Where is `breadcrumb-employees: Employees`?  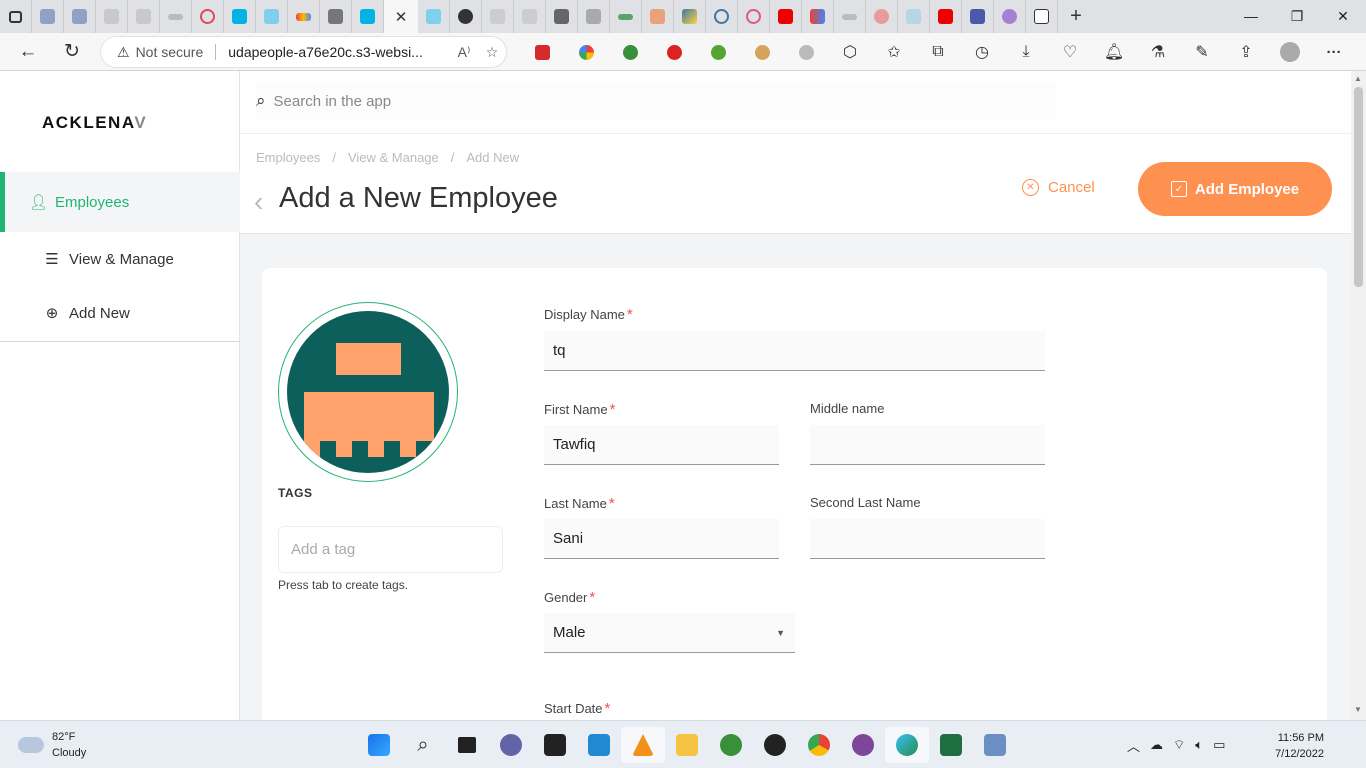 breadcrumb-employees: Employees is located at coordinates (288, 157).